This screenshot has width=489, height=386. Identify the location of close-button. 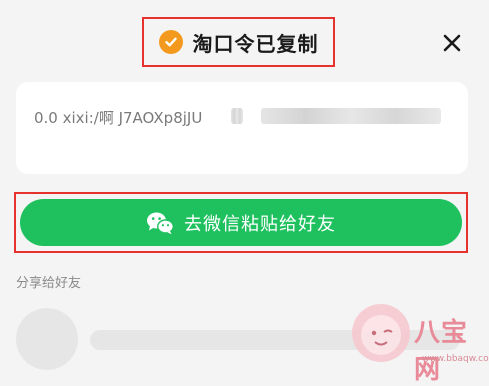
(452, 43).